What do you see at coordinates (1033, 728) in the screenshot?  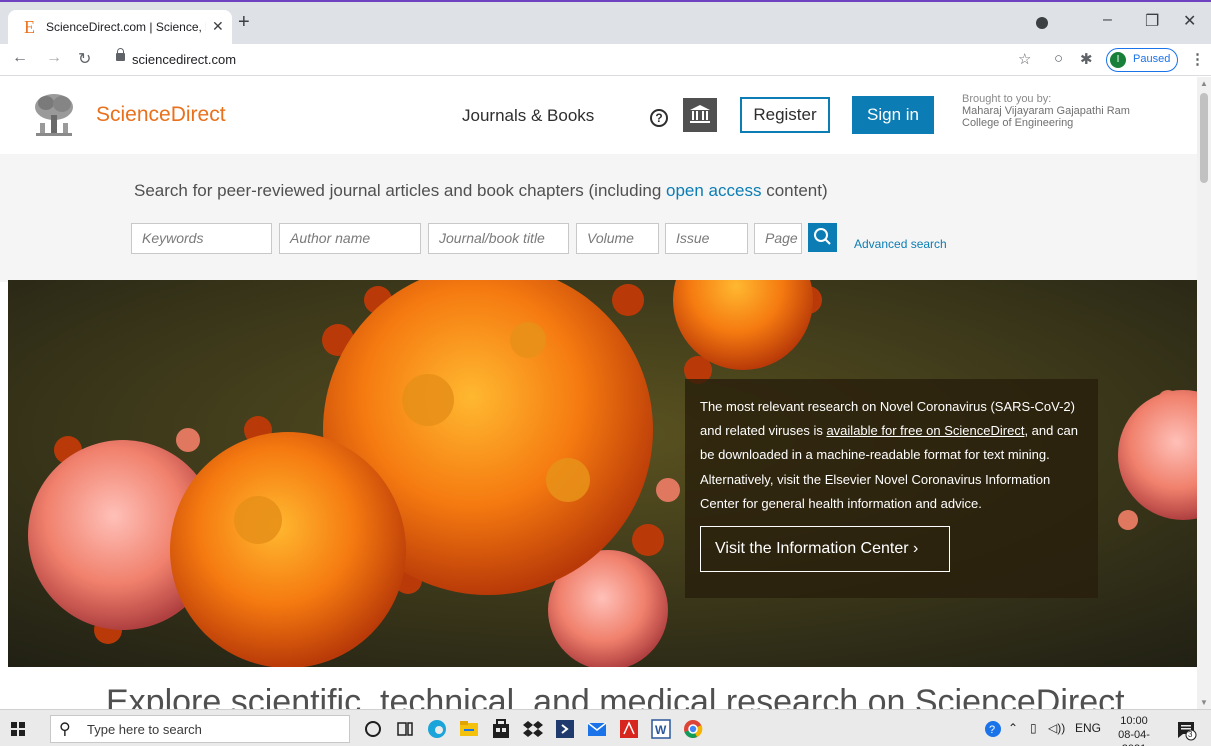 I see `battery-icon: ▯` at bounding box center [1033, 728].